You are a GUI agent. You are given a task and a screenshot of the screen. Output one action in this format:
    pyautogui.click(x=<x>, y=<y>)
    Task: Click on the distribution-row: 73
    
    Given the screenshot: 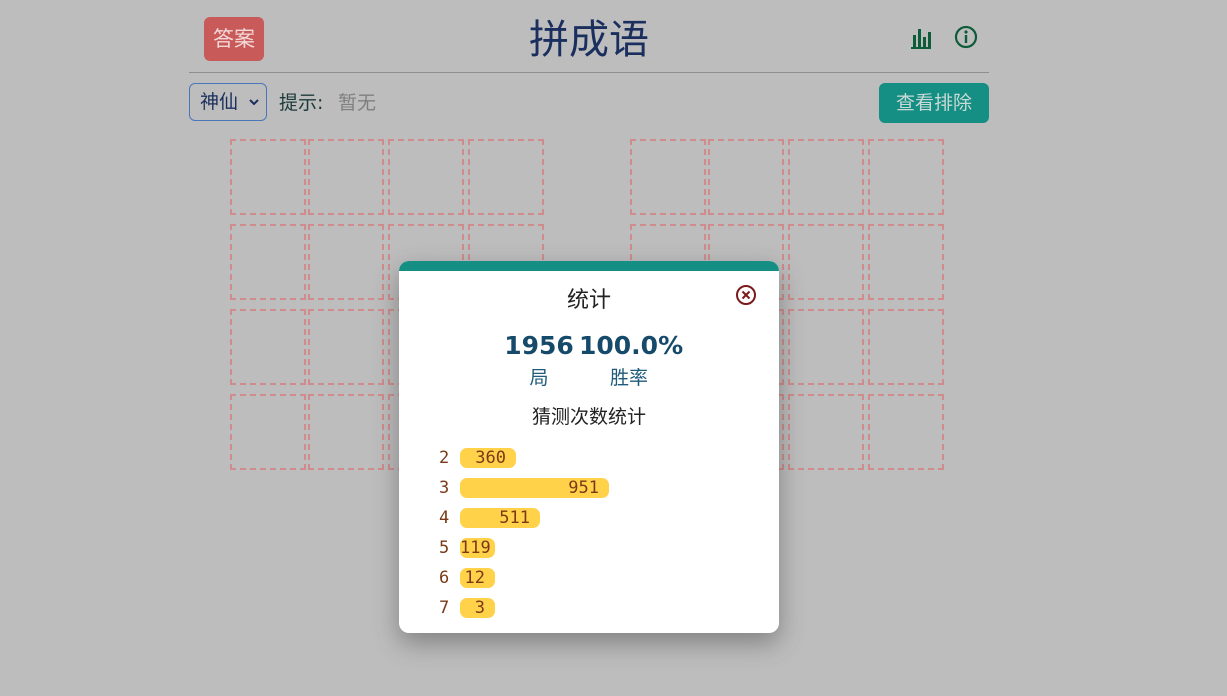 What is the action you would take?
    pyautogui.click(x=589, y=608)
    